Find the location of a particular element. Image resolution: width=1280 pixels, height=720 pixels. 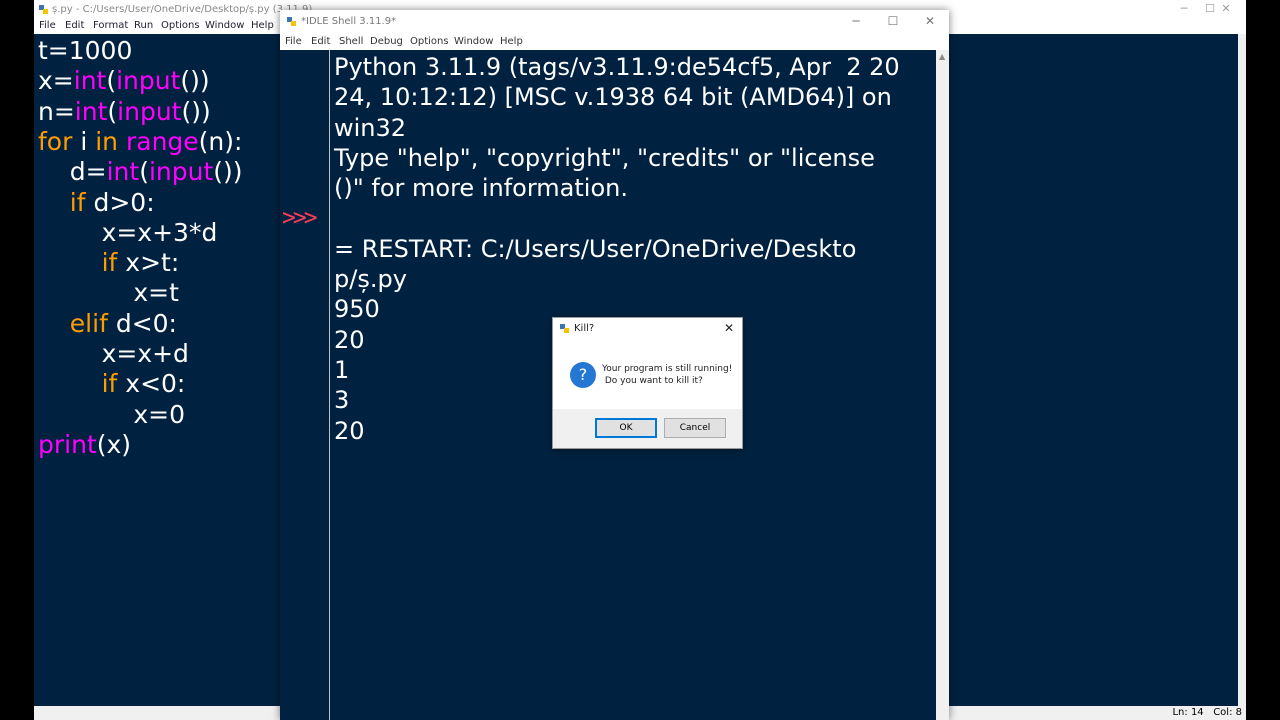

shell-output-line: = RESTART: C:/Users/User/OneDrive/Deskto is located at coordinates (595, 248).